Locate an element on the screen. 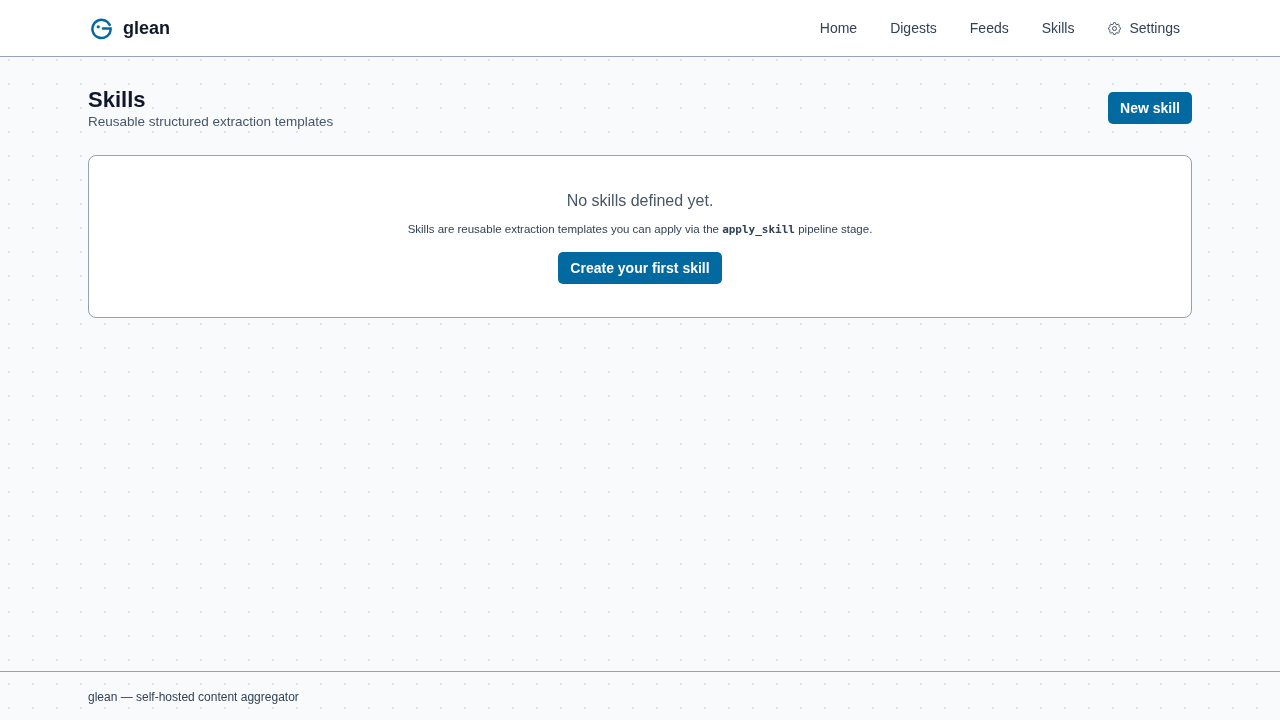 Image resolution: width=1280 pixels, height=720 pixels. nav-link: Feeds is located at coordinates (989, 28).